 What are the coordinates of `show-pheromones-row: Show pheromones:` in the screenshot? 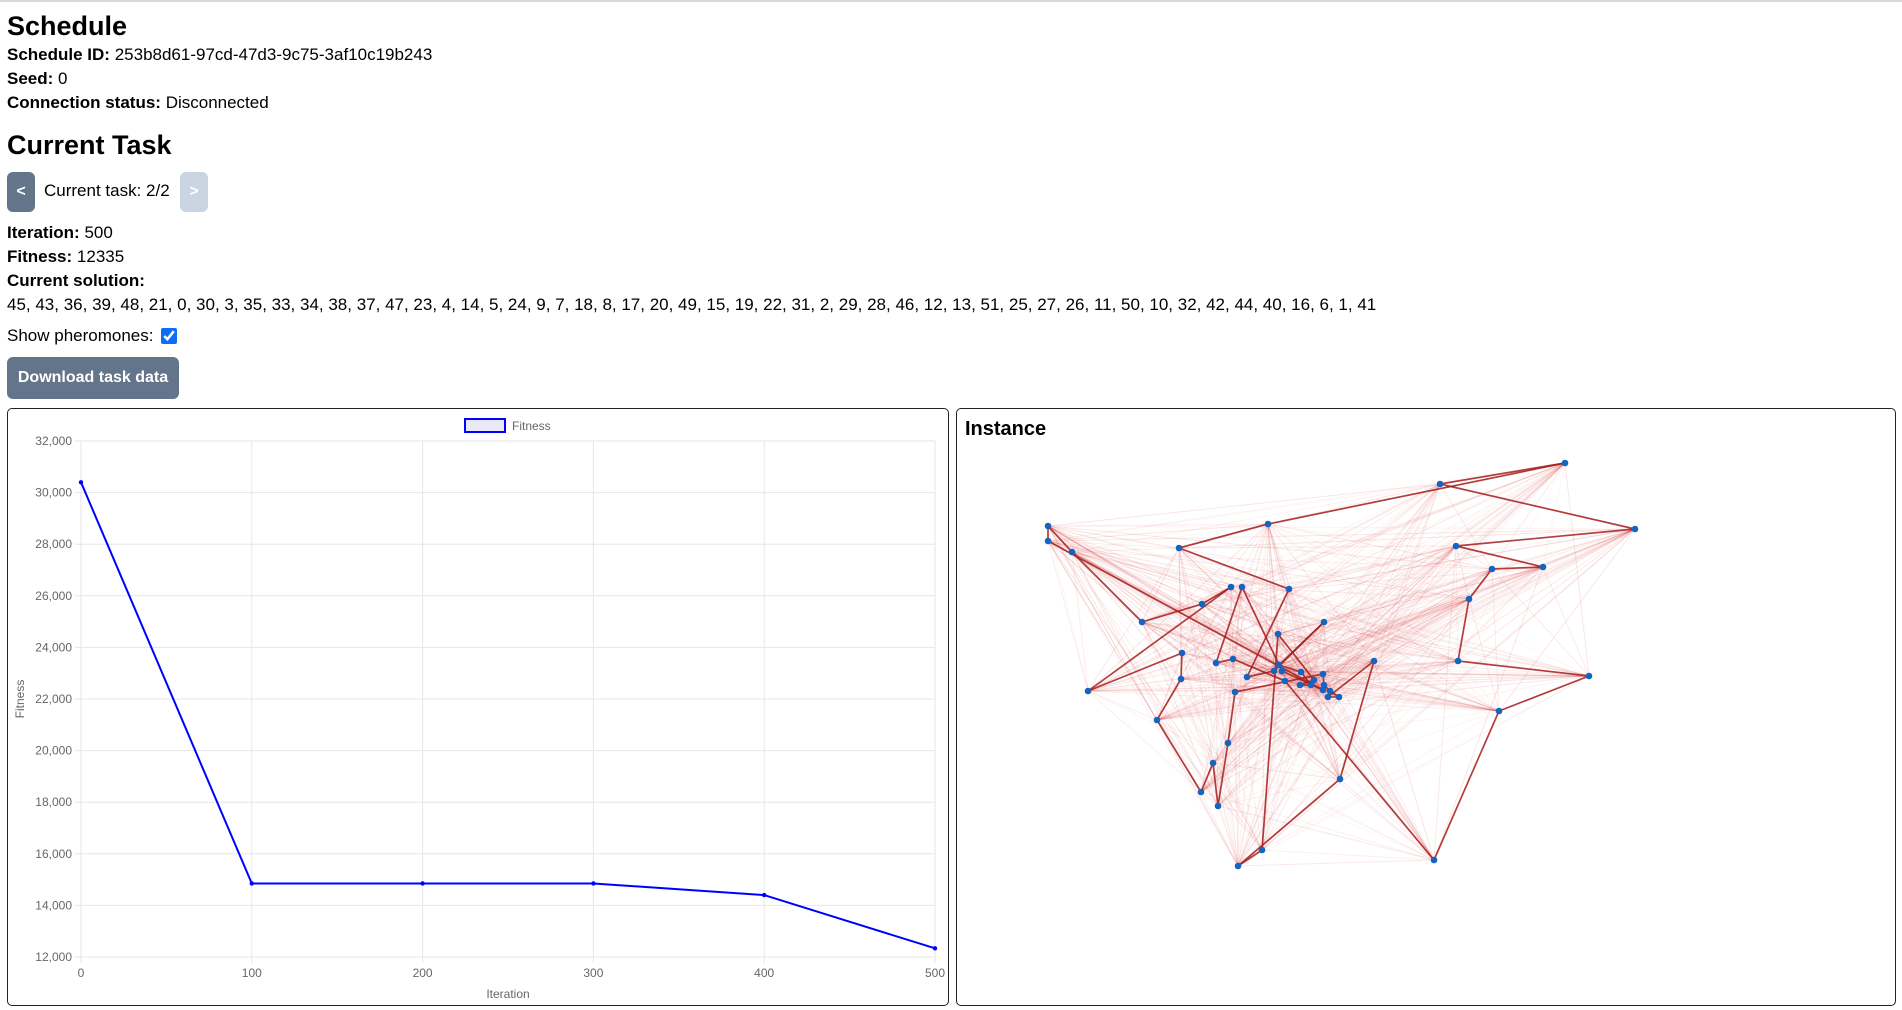 It's located at (92, 336).